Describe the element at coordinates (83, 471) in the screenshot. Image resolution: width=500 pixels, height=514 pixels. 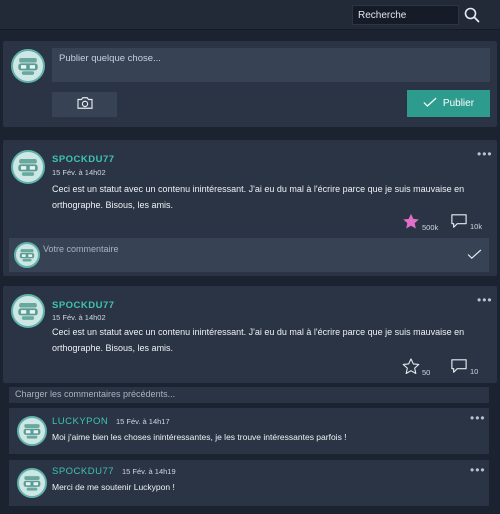
I see `comment-author: SPOCKDU77` at that location.